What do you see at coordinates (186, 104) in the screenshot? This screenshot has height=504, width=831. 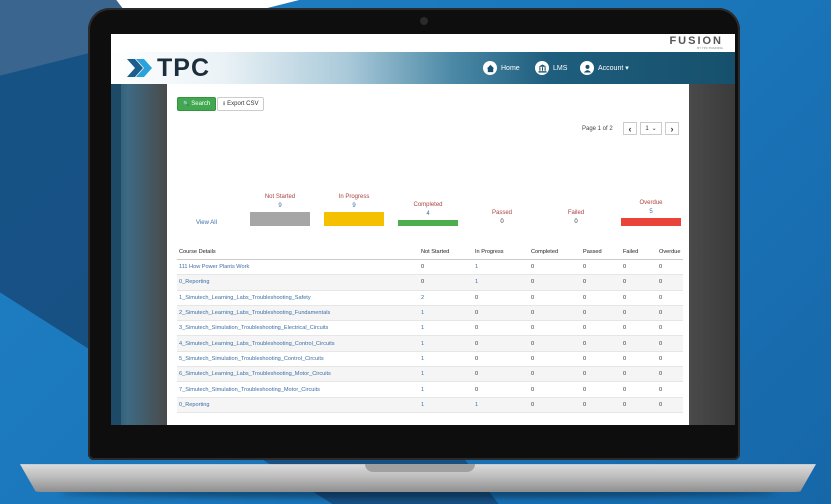 I see `search-icon: 🔍` at bounding box center [186, 104].